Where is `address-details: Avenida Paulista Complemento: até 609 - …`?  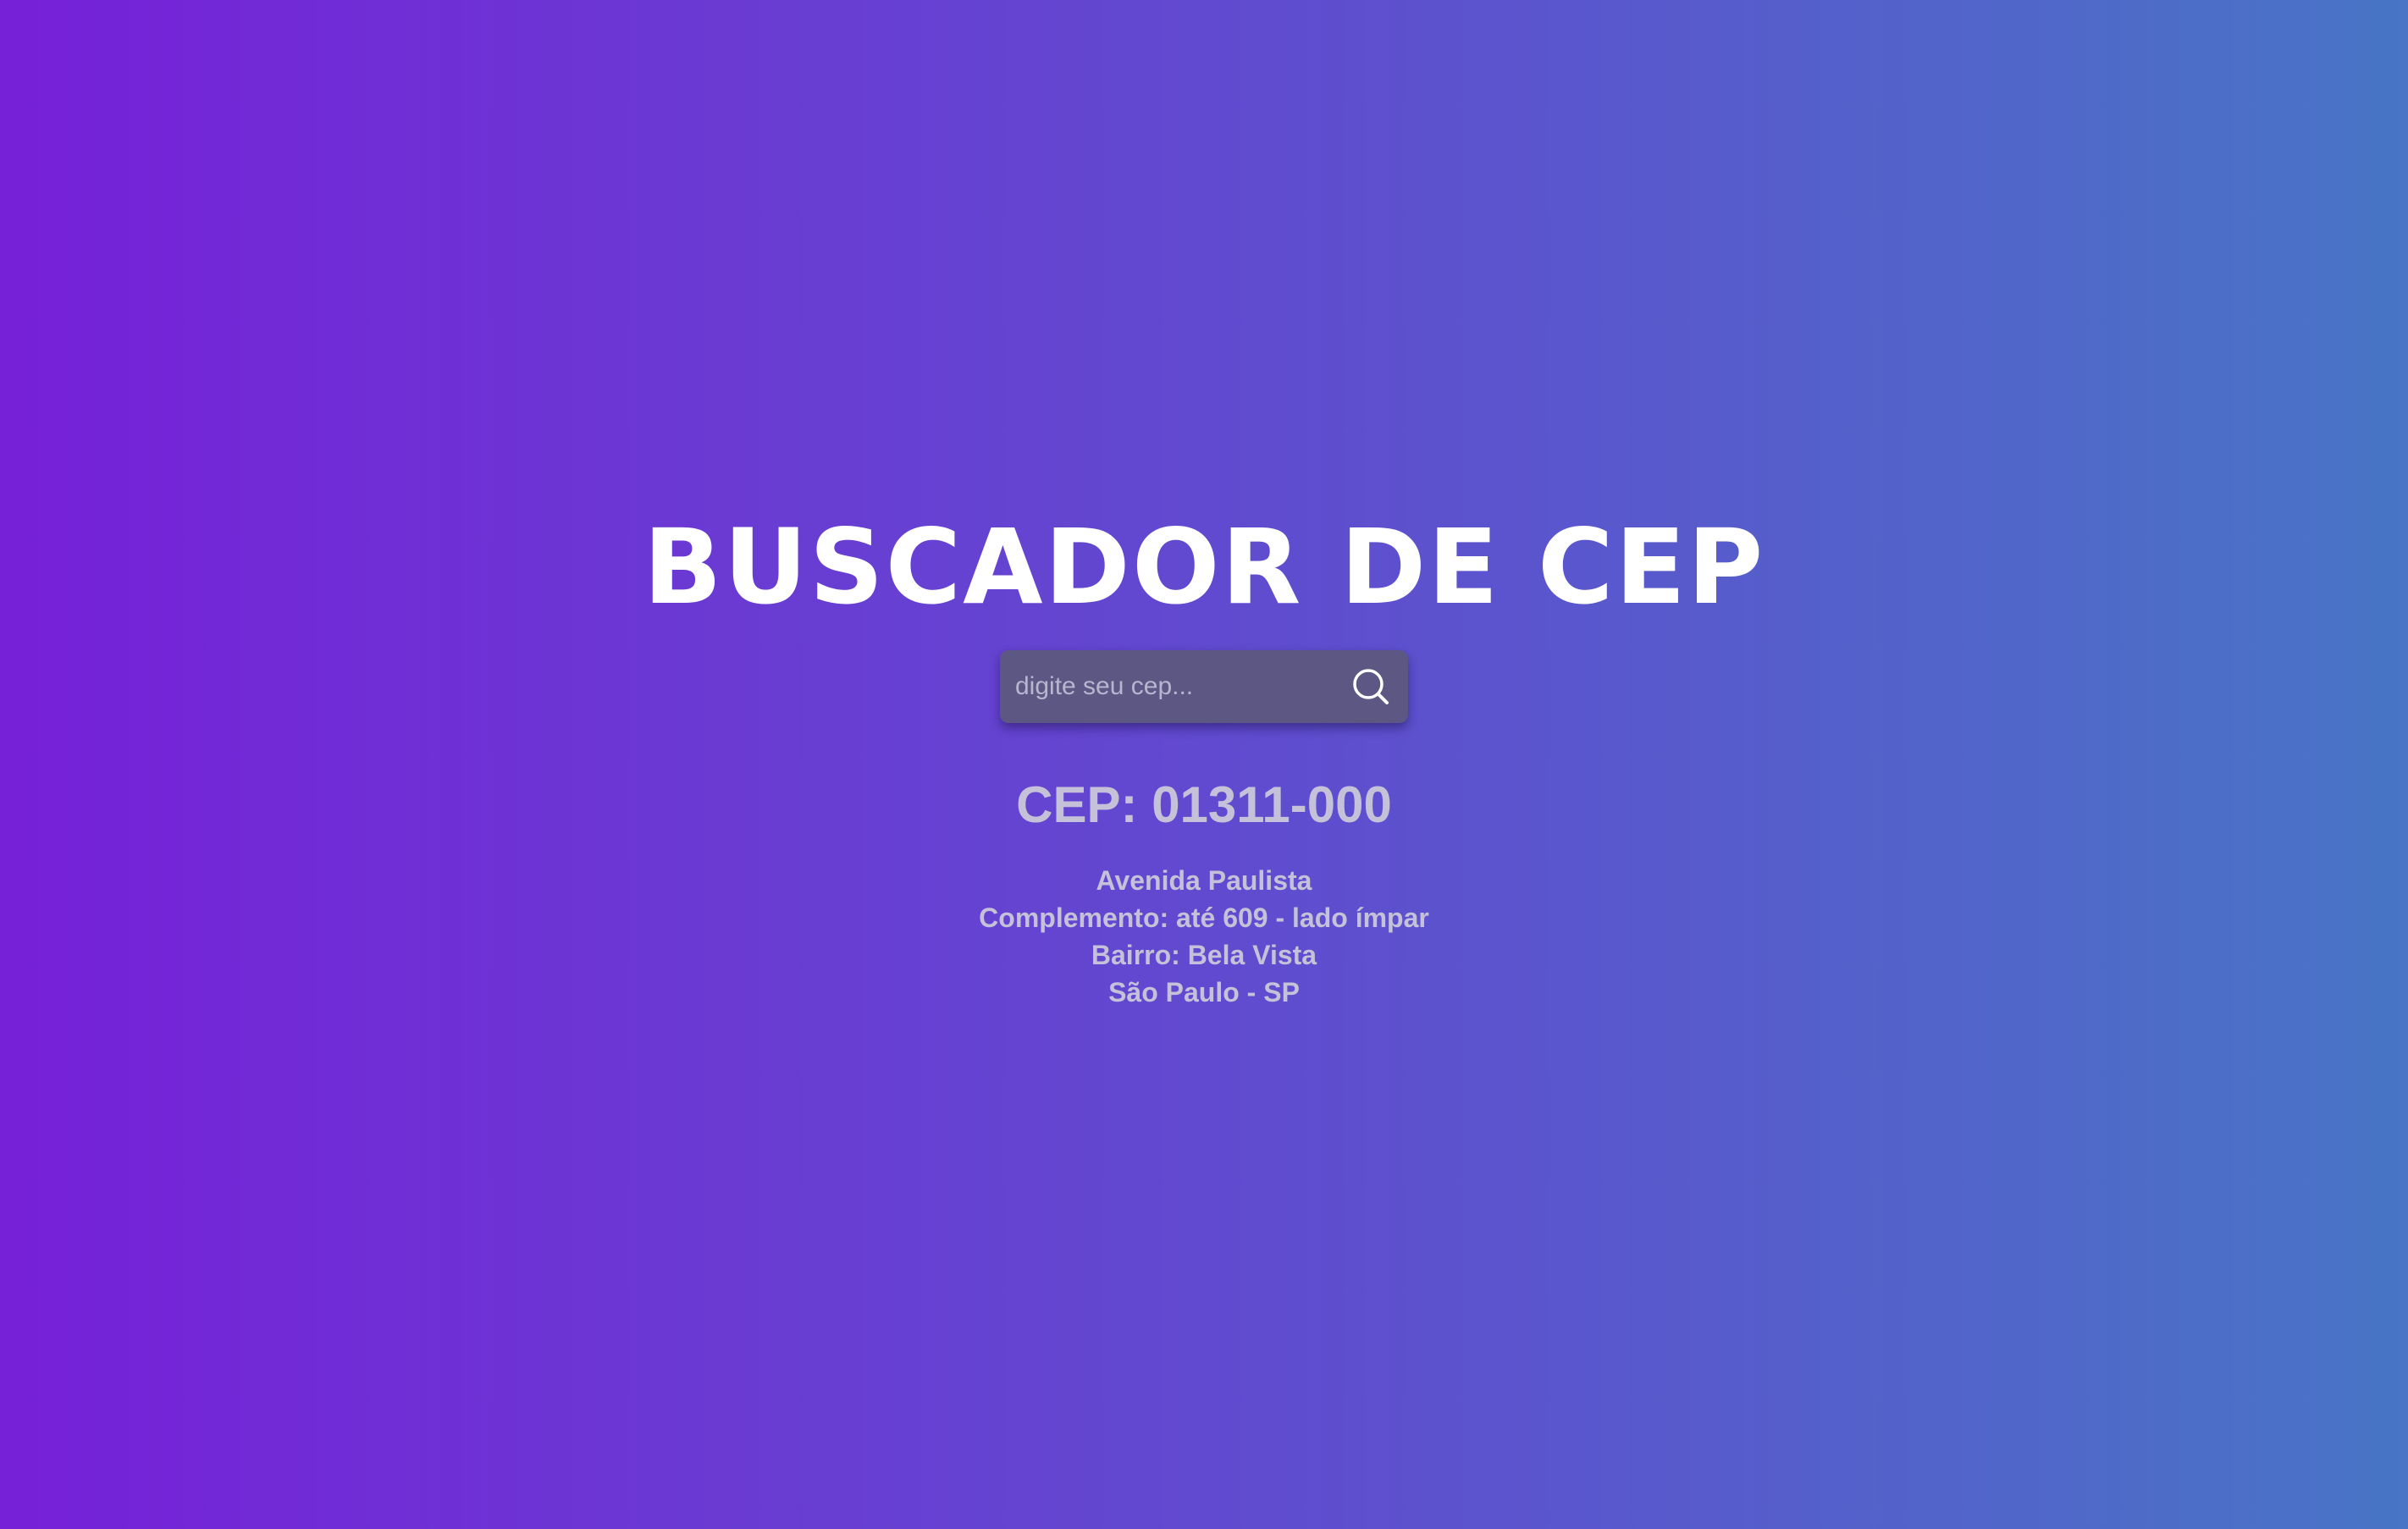 address-details: Avenida Paulista Complemento: até 609 - … is located at coordinates (1204, 936).